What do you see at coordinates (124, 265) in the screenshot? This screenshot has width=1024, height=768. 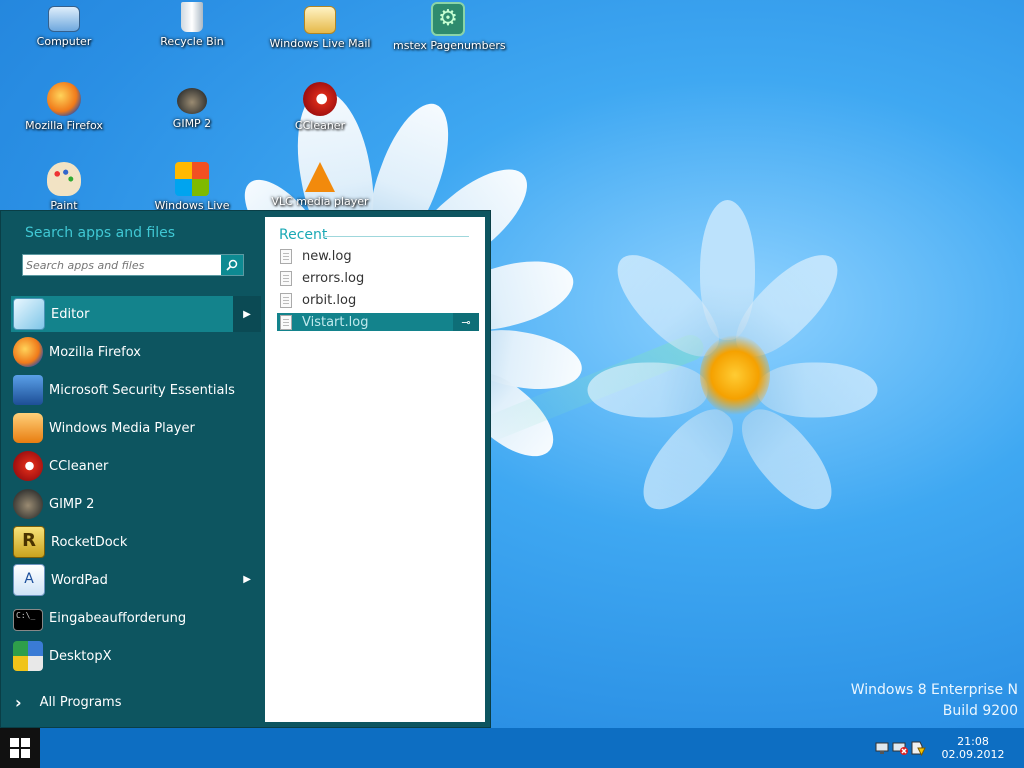 I see `search-input` at bounding box center [124, 265].